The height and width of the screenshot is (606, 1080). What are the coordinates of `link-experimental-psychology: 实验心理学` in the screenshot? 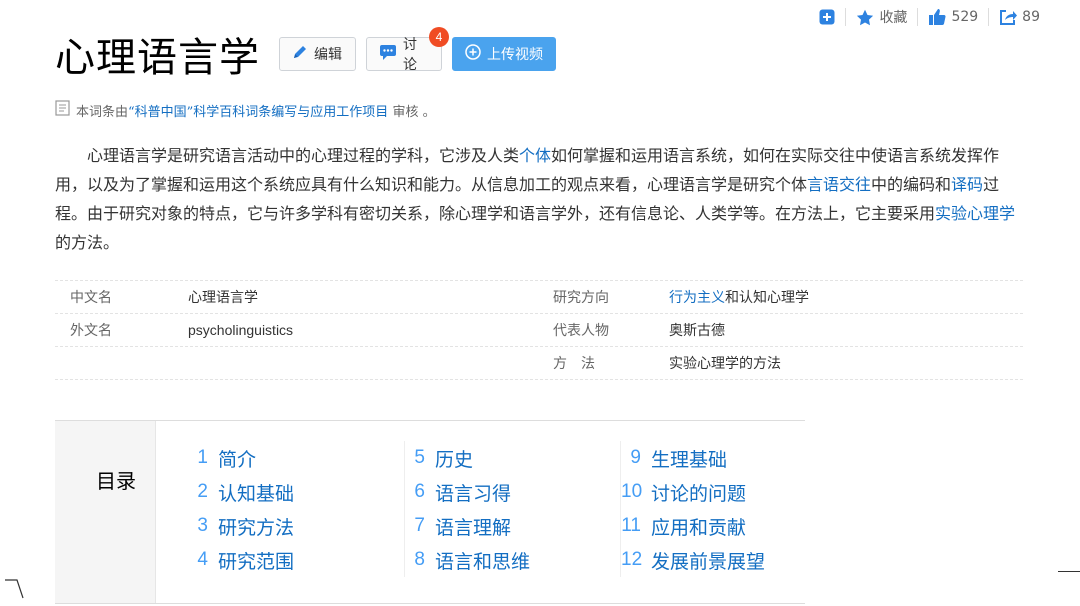 It's located at (975, 213).